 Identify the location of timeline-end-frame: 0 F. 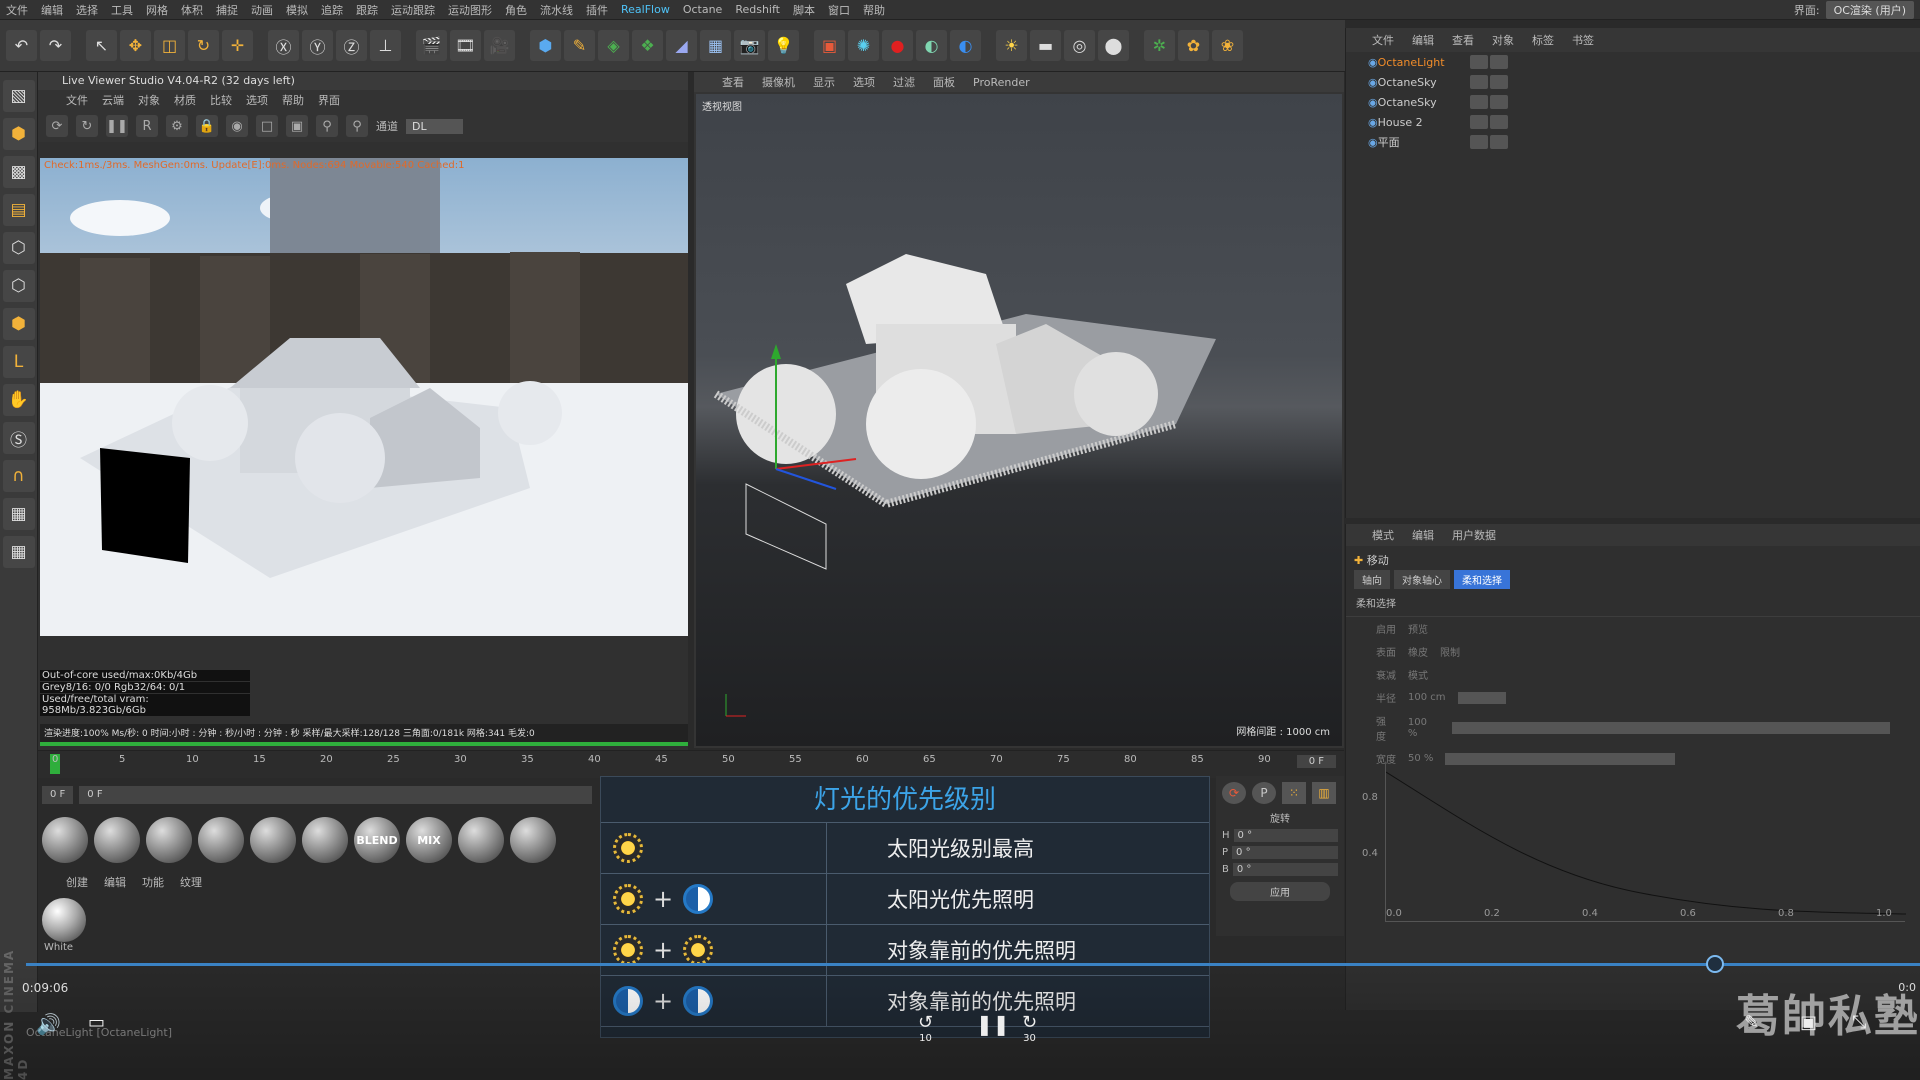
(1316, 761).